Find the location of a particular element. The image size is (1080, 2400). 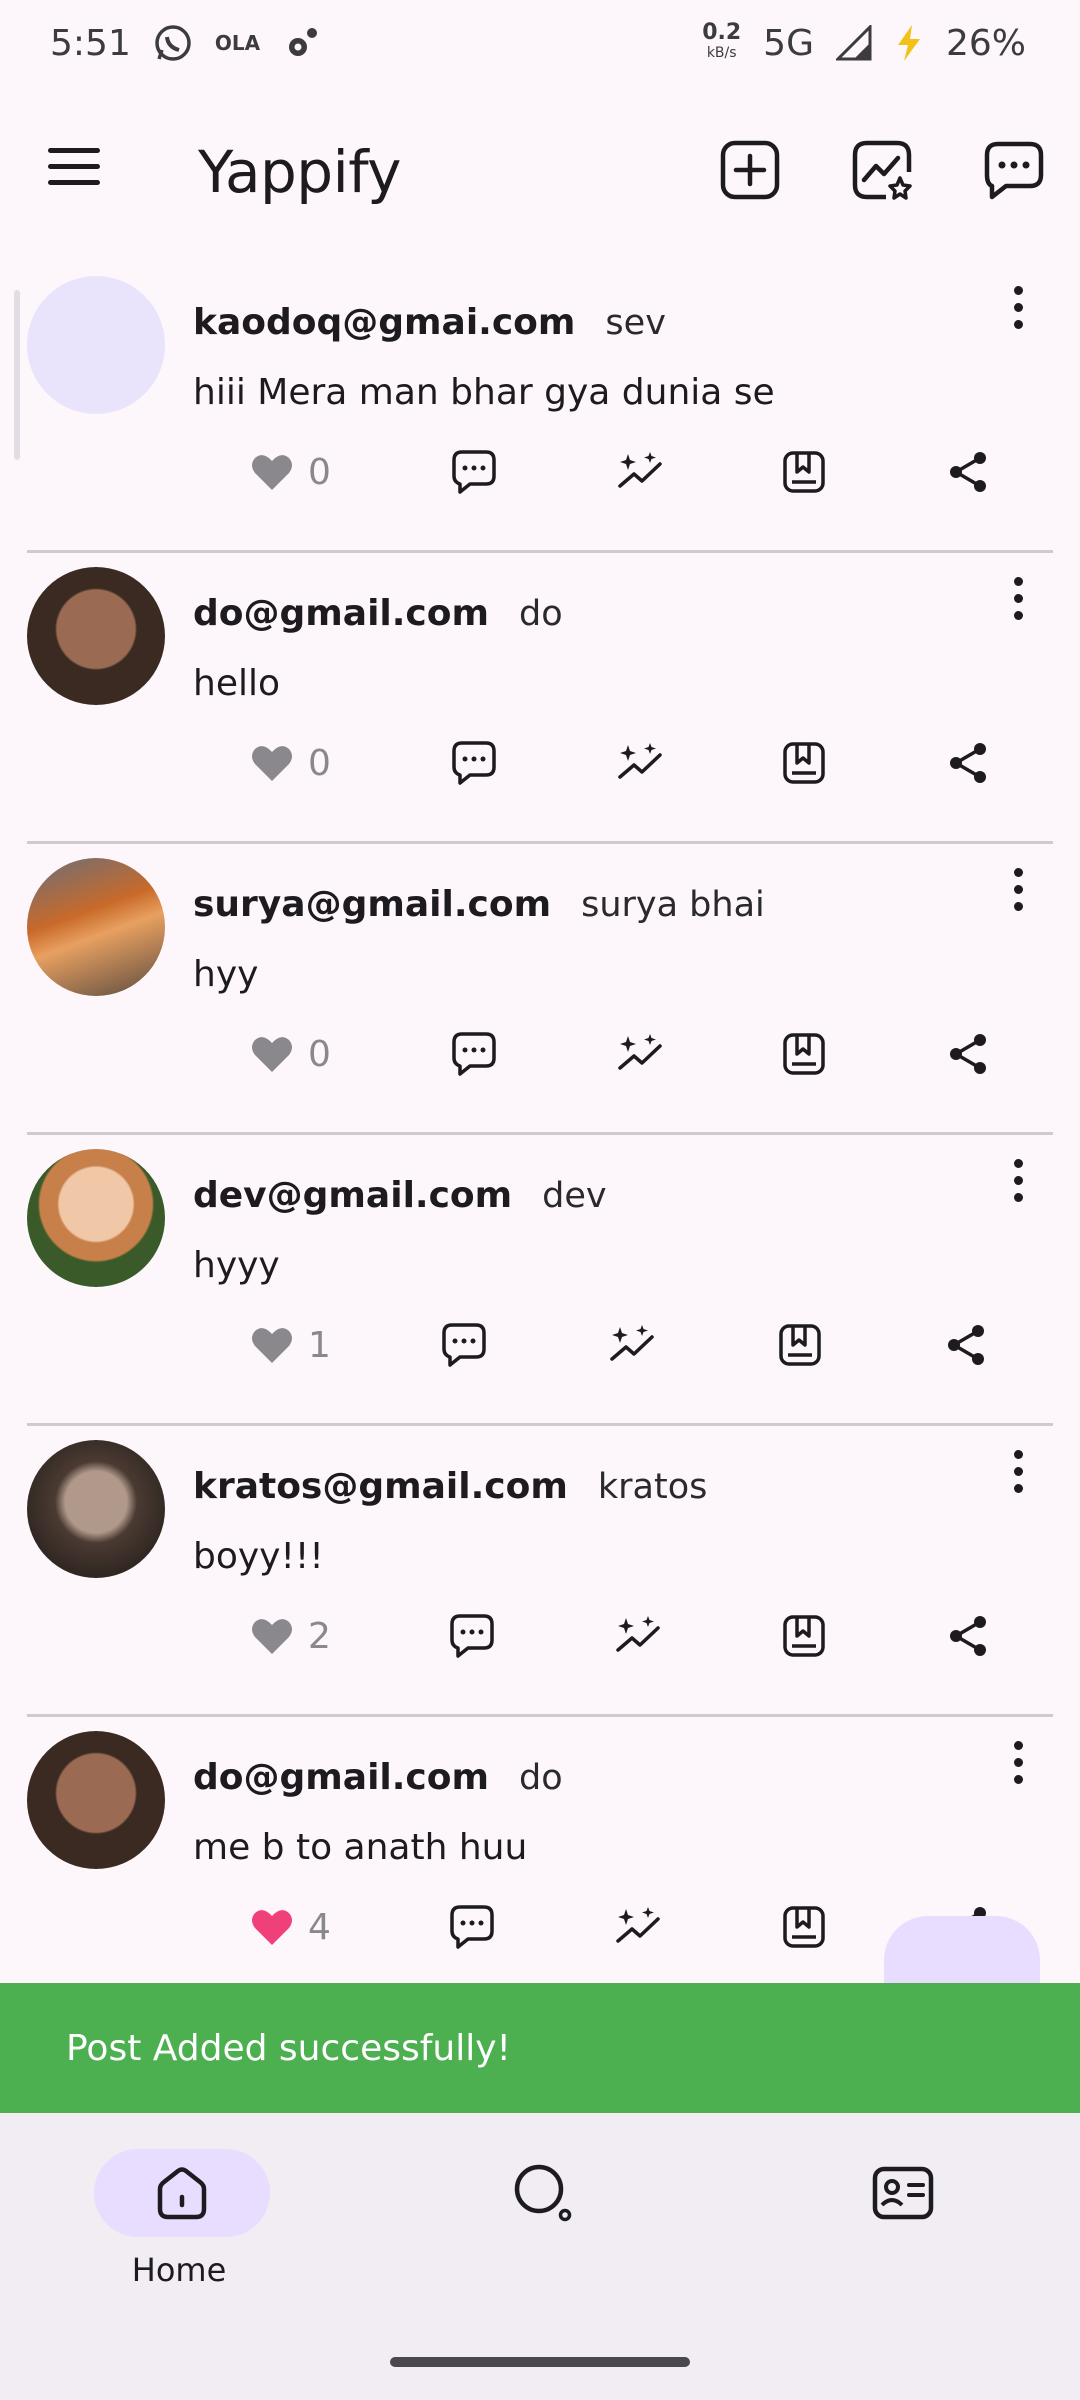

home-indicator is located at coordinates (540, 2362).